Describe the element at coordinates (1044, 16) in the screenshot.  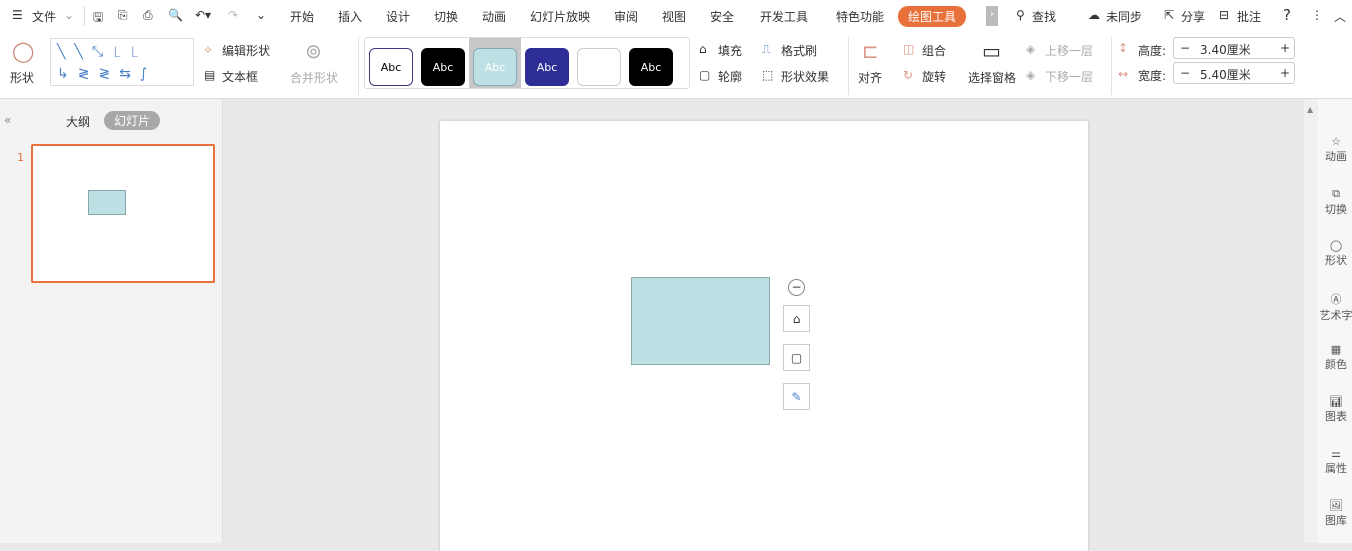
I see `search-button: 查找` at that location.